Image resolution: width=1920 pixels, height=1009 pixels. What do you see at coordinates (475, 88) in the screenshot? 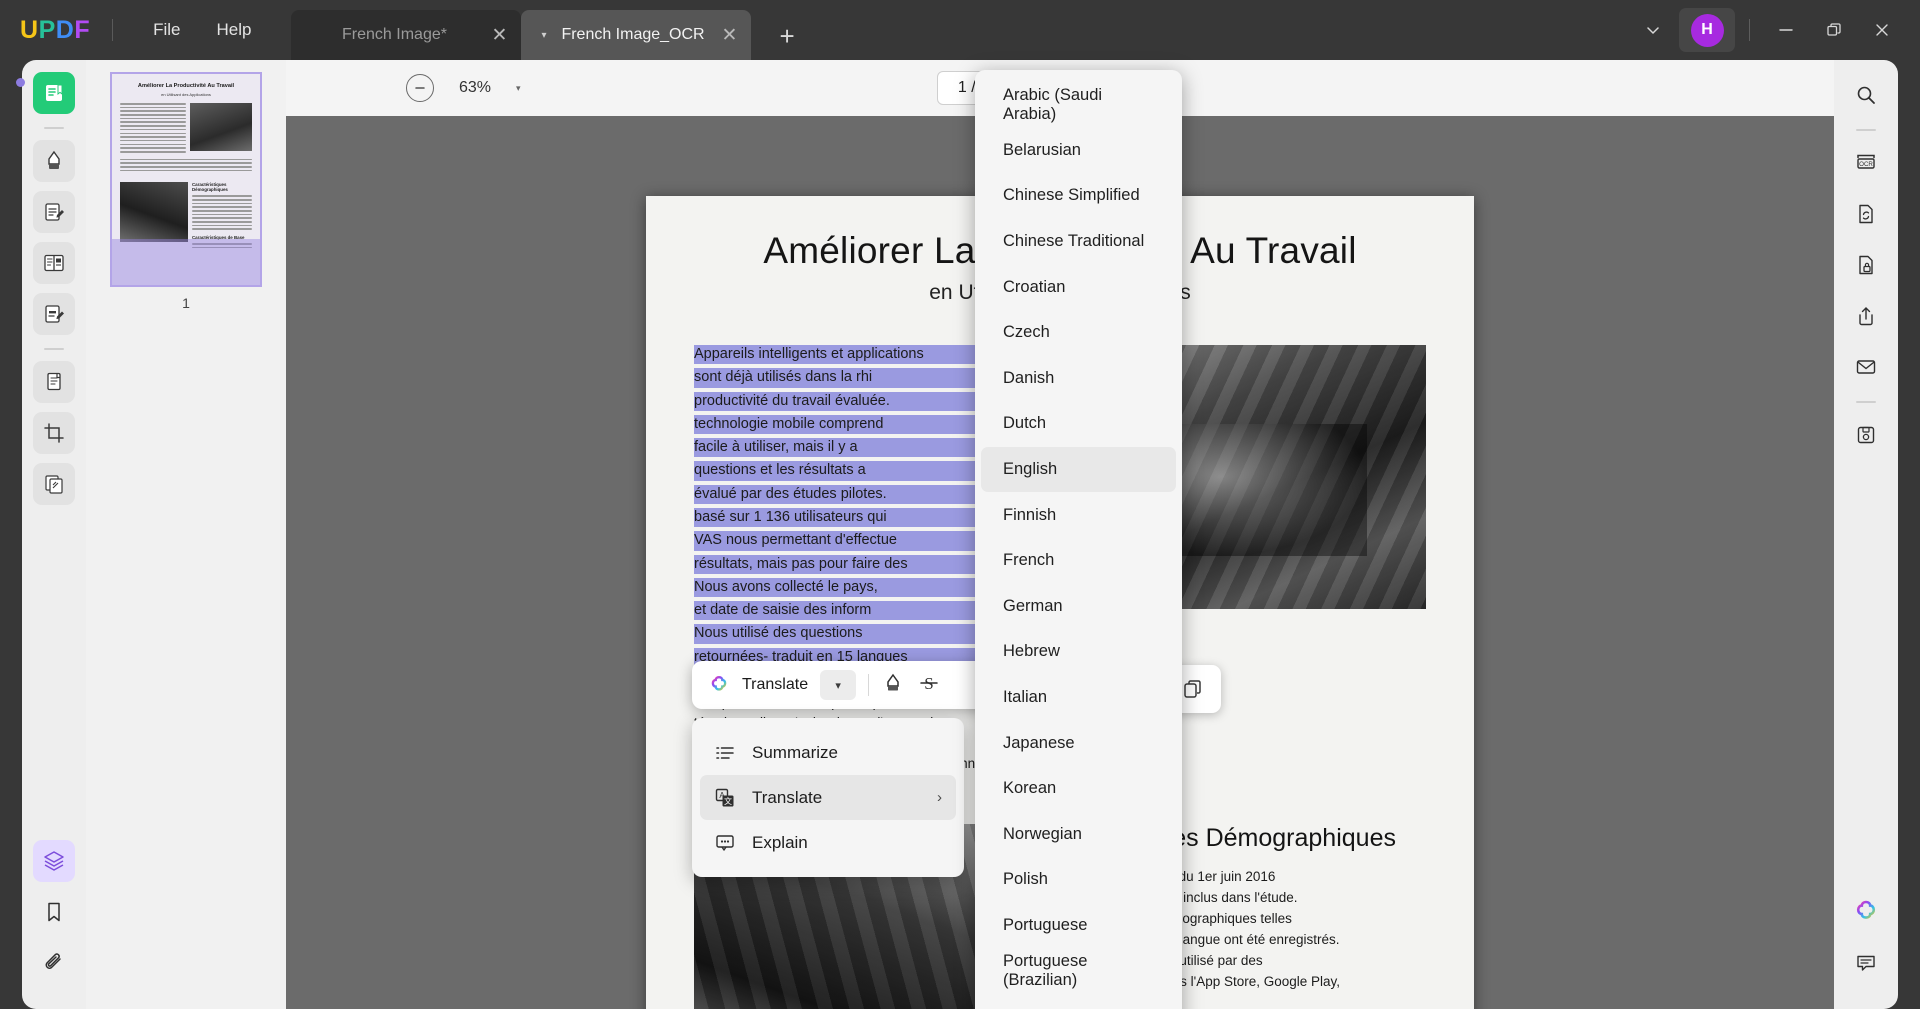
I see `zoom-level-value: 63%` at bounding box center [475, 88].